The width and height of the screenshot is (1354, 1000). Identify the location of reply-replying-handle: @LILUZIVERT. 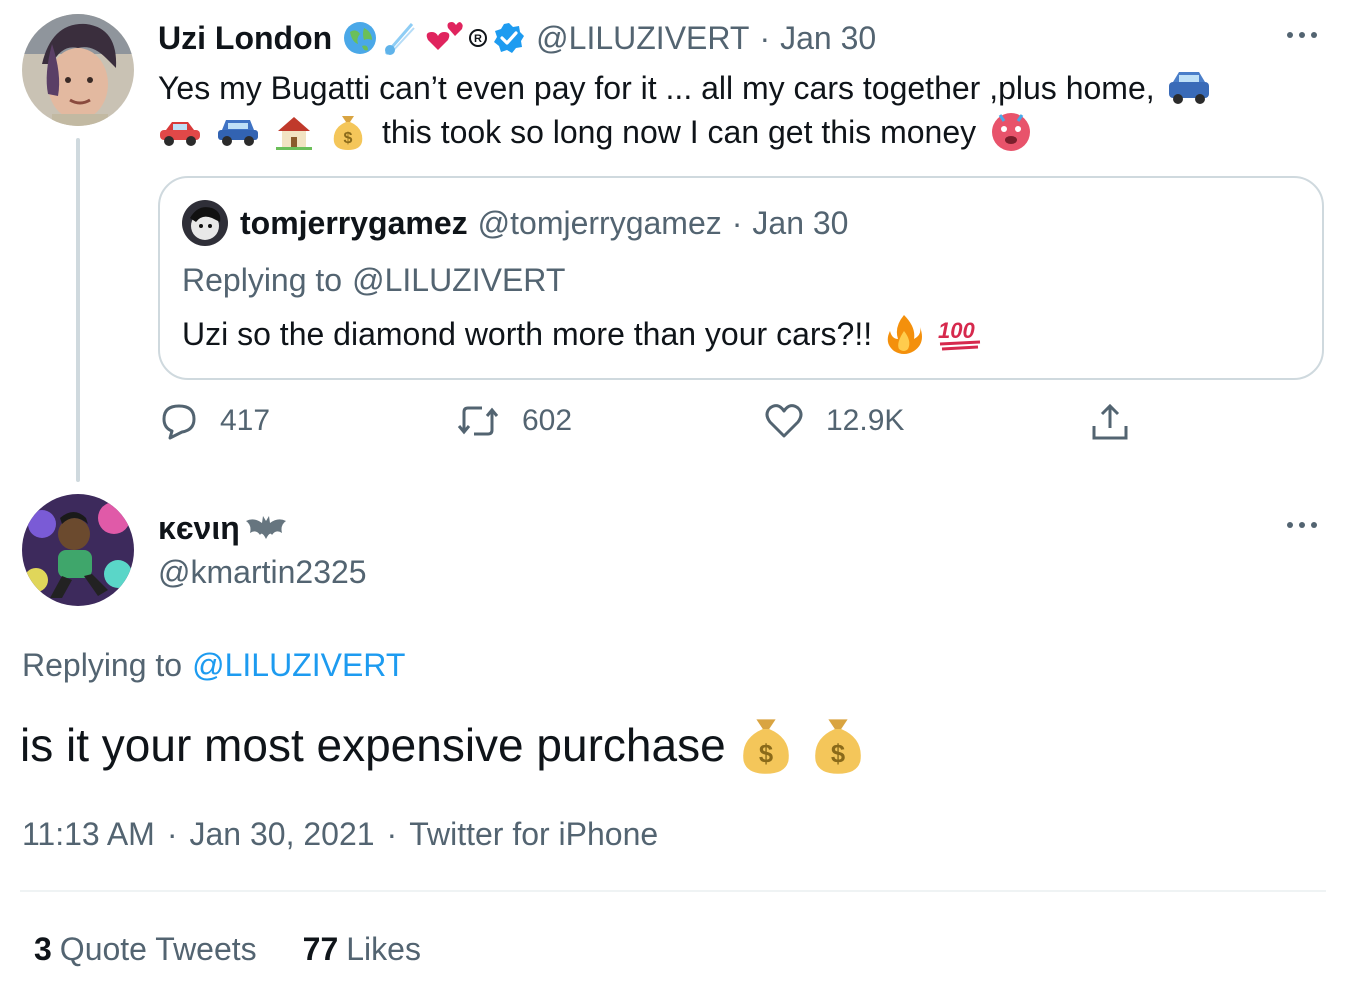
(298, 665).